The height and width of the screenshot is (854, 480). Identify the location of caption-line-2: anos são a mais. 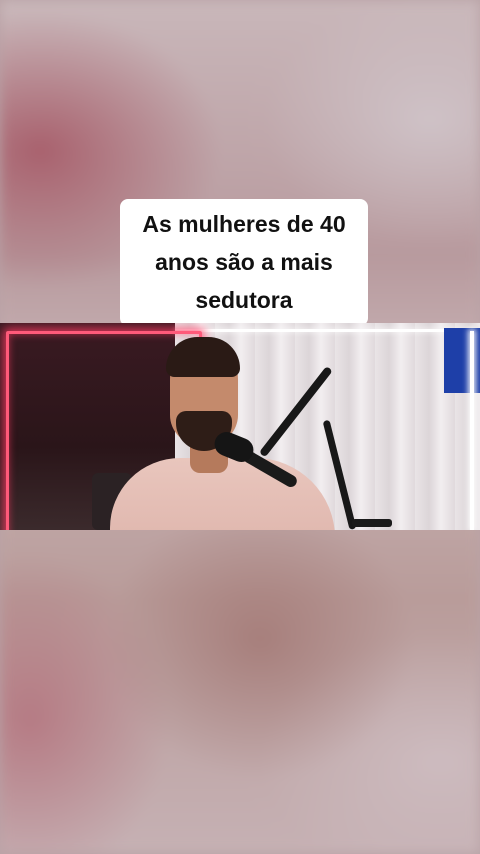
(244, 262).